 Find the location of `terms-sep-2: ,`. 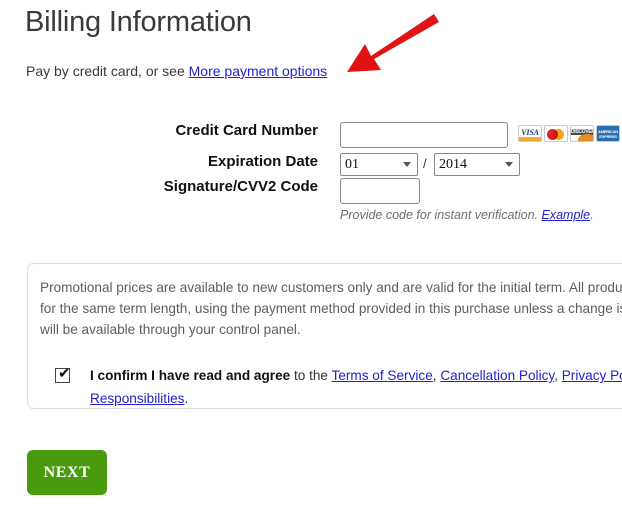

terms-sep-2: , is located at coordinates (558, 375).